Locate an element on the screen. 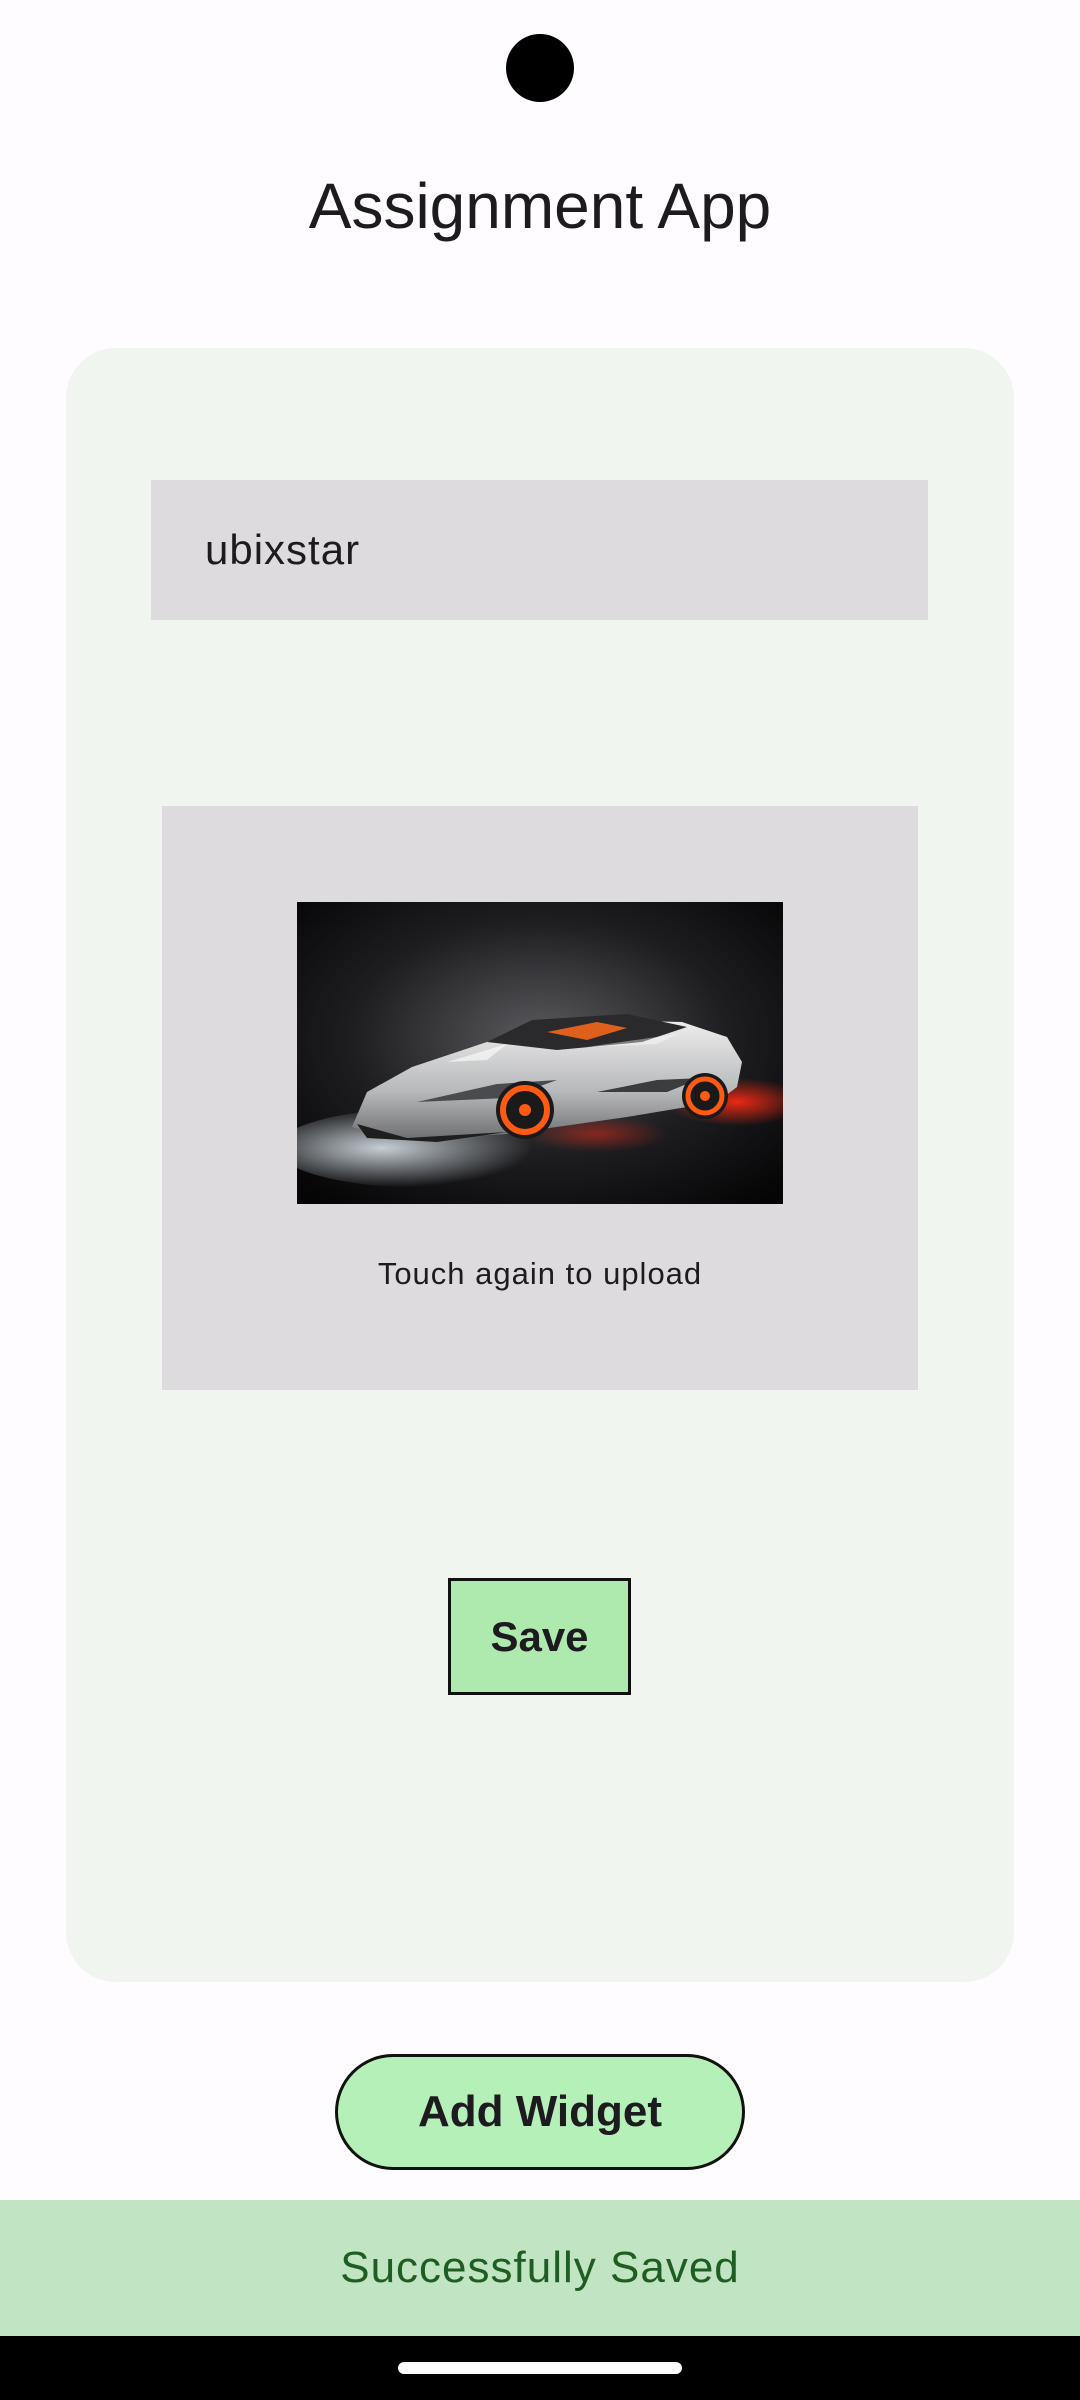 The height and width of the screenshot is (2400, 1080). save-button: Save is located at coordinates (539, 1636).